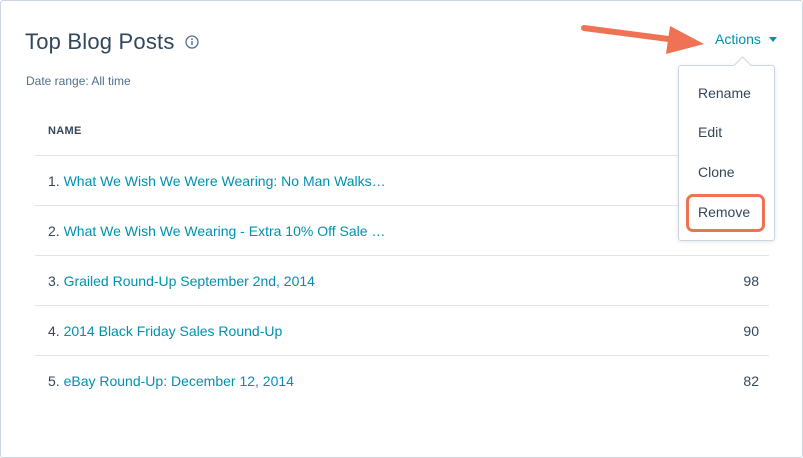 The width and height of the screenshot is (803, 458). What do you see at coordinates (751, 380) in the screenshot?
I see `row-value: 82` at bounding box center [751, 380].